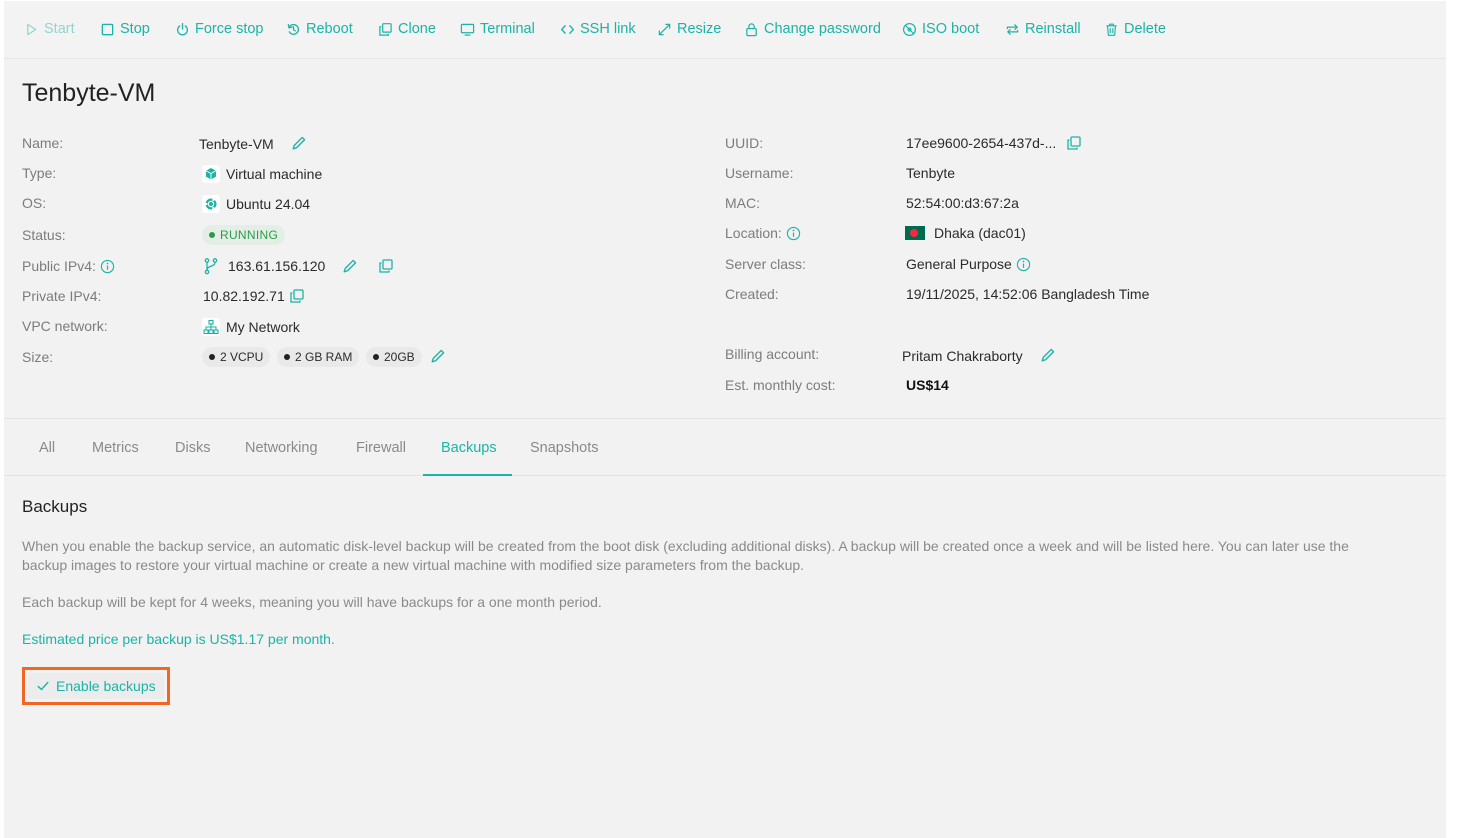  I want to click on enable-backups-button: Enable backups, so click(96, 686).